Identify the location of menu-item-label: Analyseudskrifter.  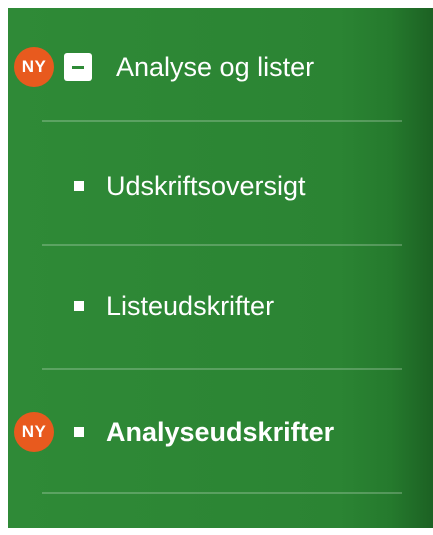
(220, 431).